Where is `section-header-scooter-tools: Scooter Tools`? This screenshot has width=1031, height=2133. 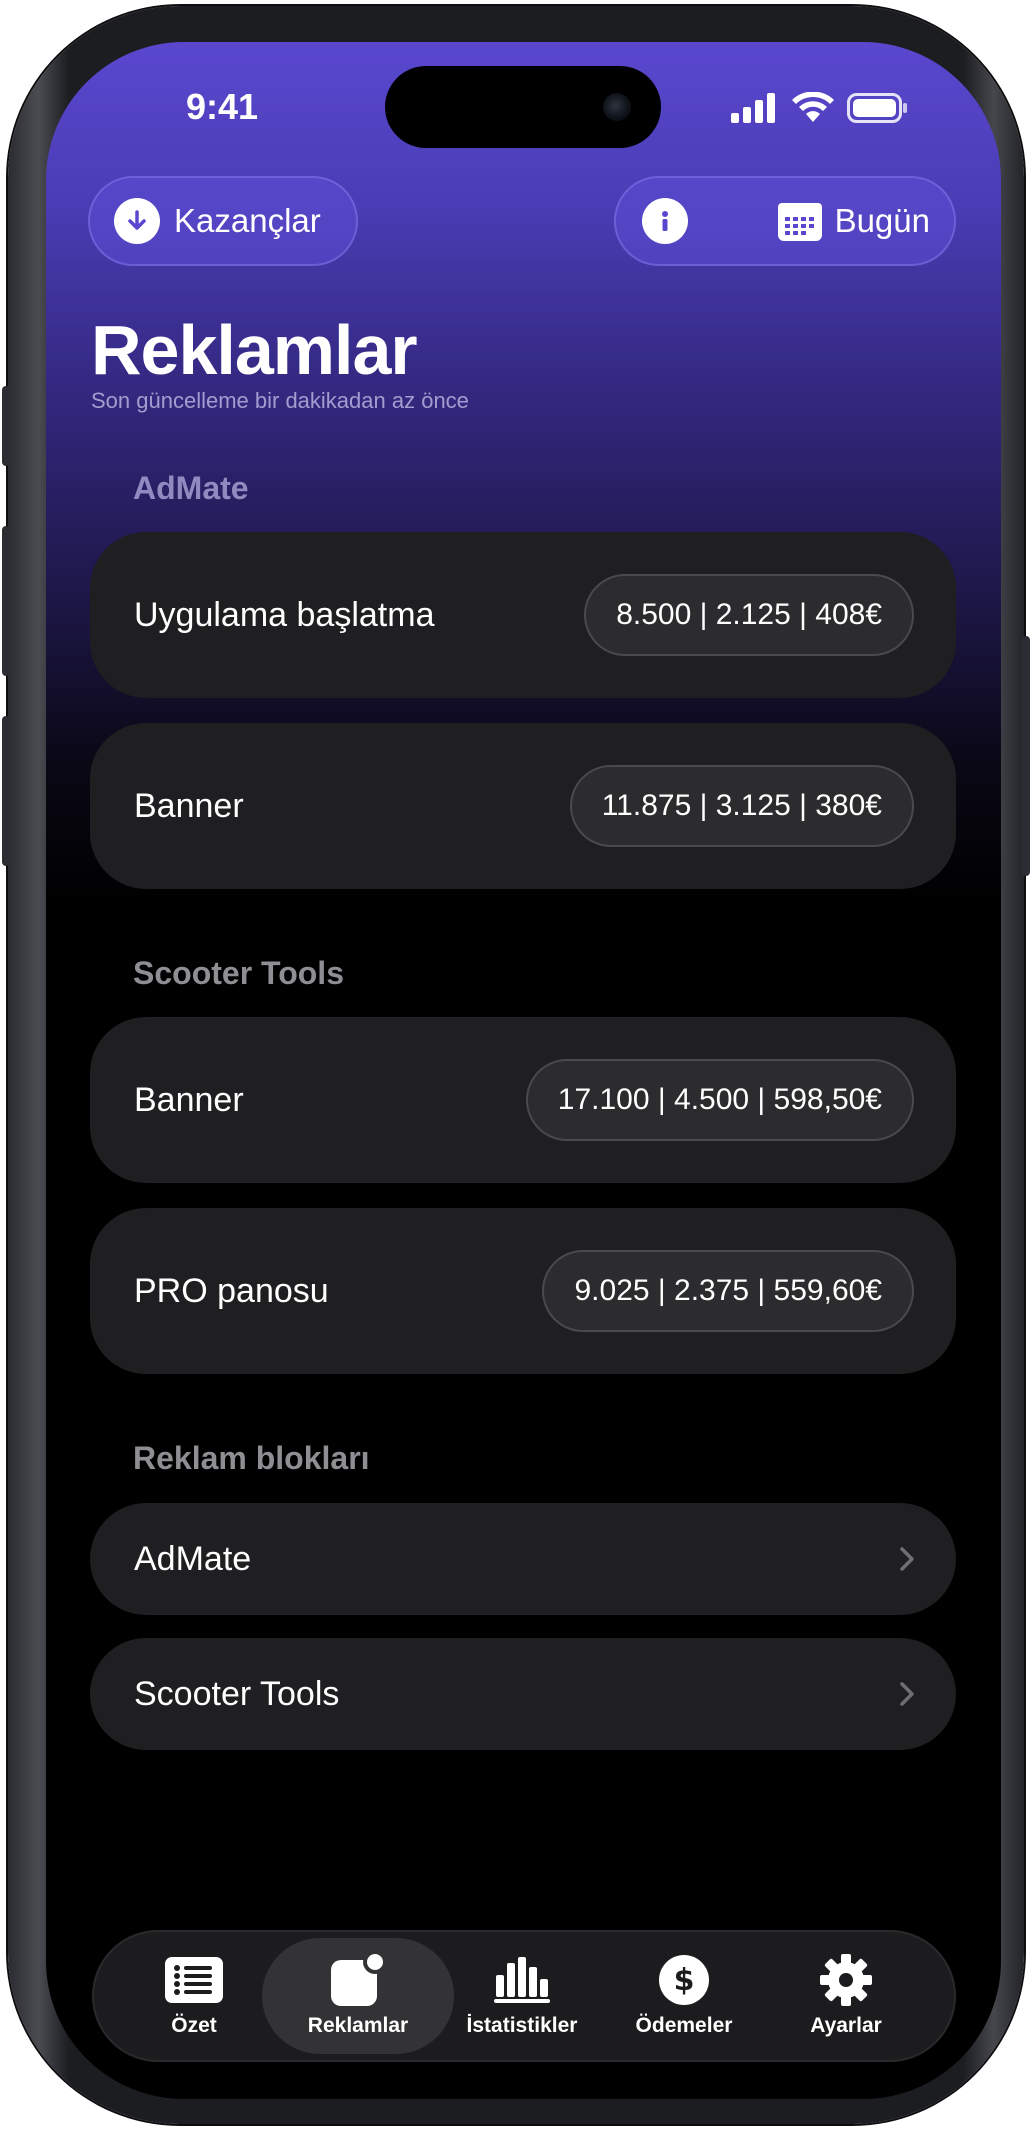 section-header-scooter-tools: Scooter Tools is located at coordinates (238, 973).